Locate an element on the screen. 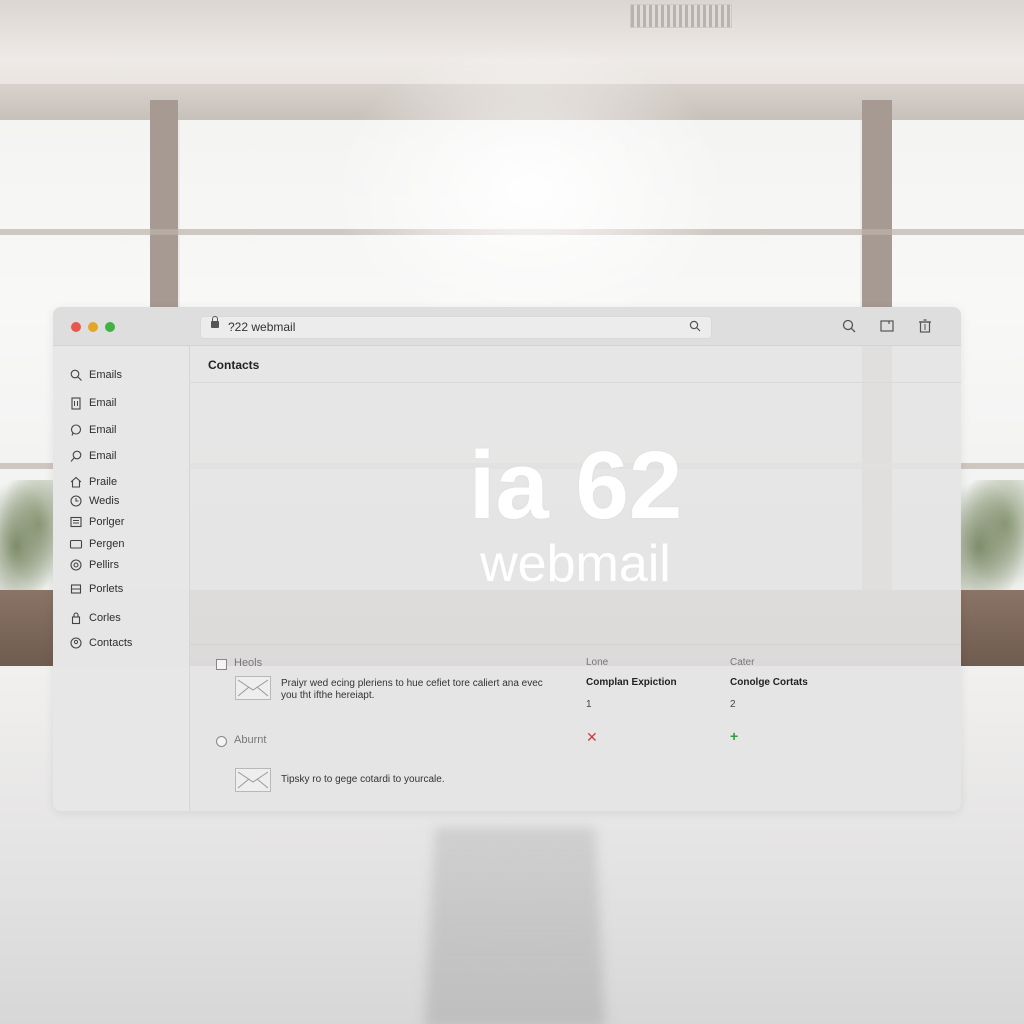 The image size is (1024, 1024). row-label: Aburnt is located at coordinates (250, 740).